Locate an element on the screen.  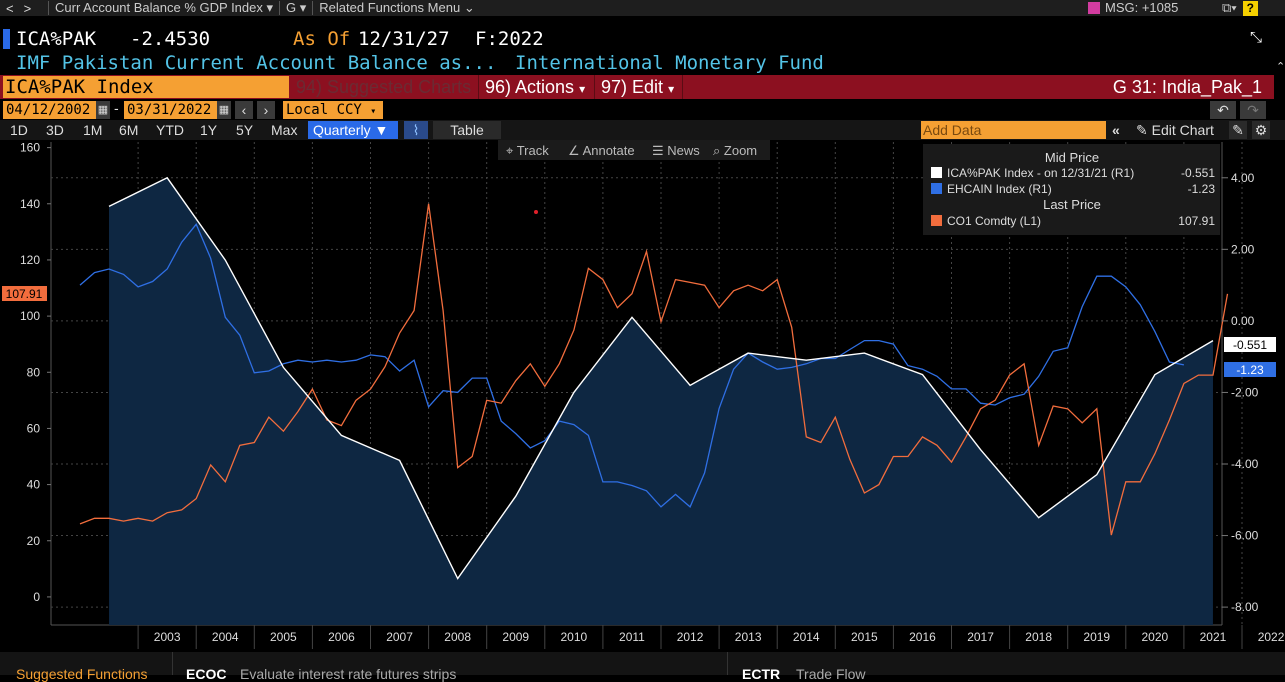
window-menu-icon: ⧉▾ is located at coordinates (1229, 8).